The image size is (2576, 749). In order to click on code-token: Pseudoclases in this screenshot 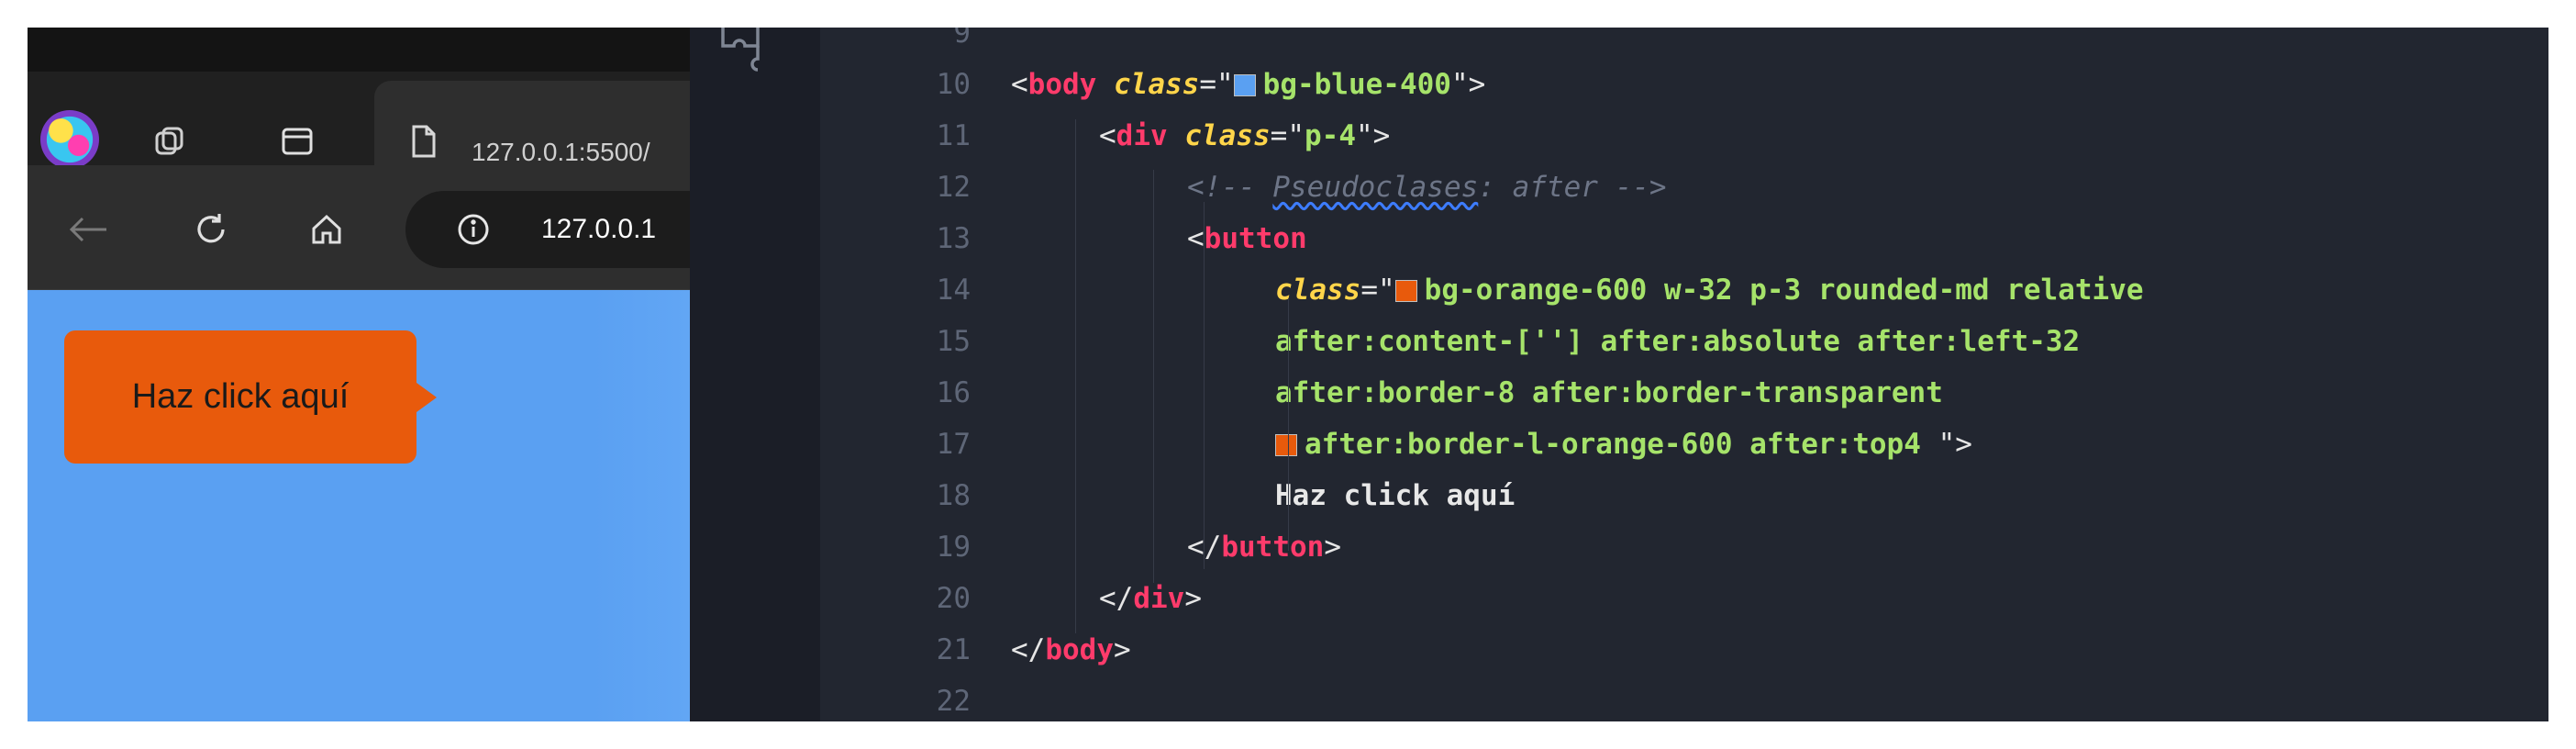, I will do `click(1375, 187)`.